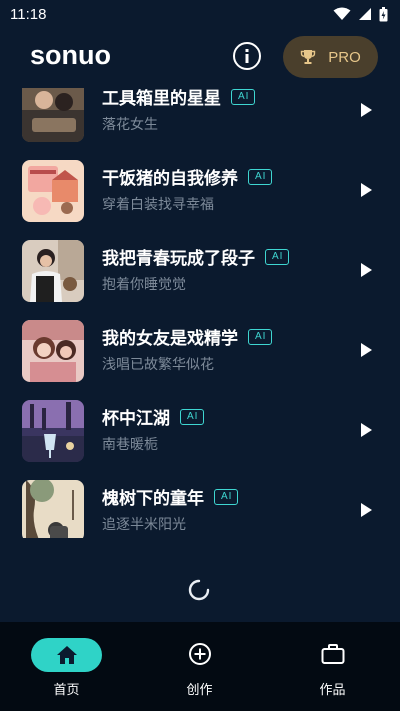 The height and width of the screenshot is (711, 400). Describe the element at coordinates (200, 350) in the screenshot. I see `song-item: 我的女友是戏精学 AI 浅唱已故繁华似花` at that location.